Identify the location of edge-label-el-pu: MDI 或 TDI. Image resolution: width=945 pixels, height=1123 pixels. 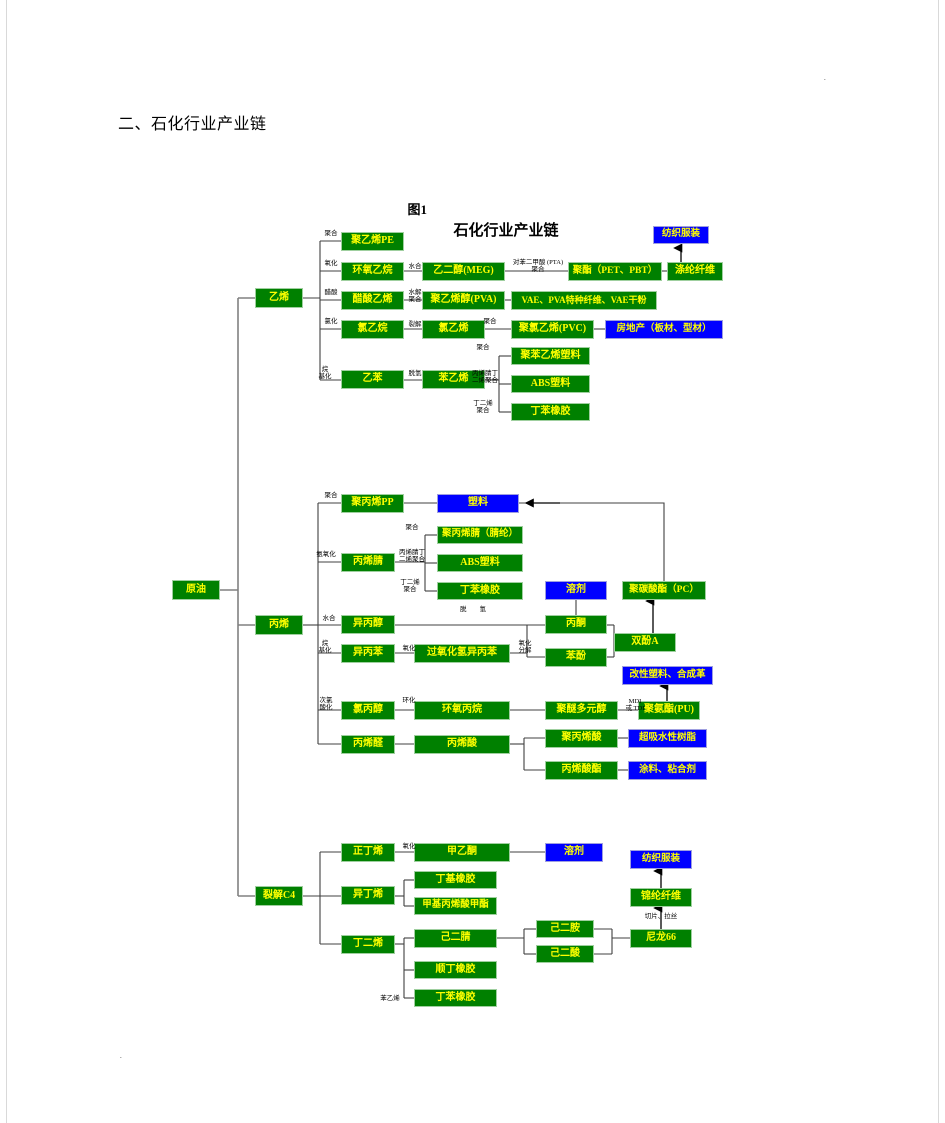
(635, 705).